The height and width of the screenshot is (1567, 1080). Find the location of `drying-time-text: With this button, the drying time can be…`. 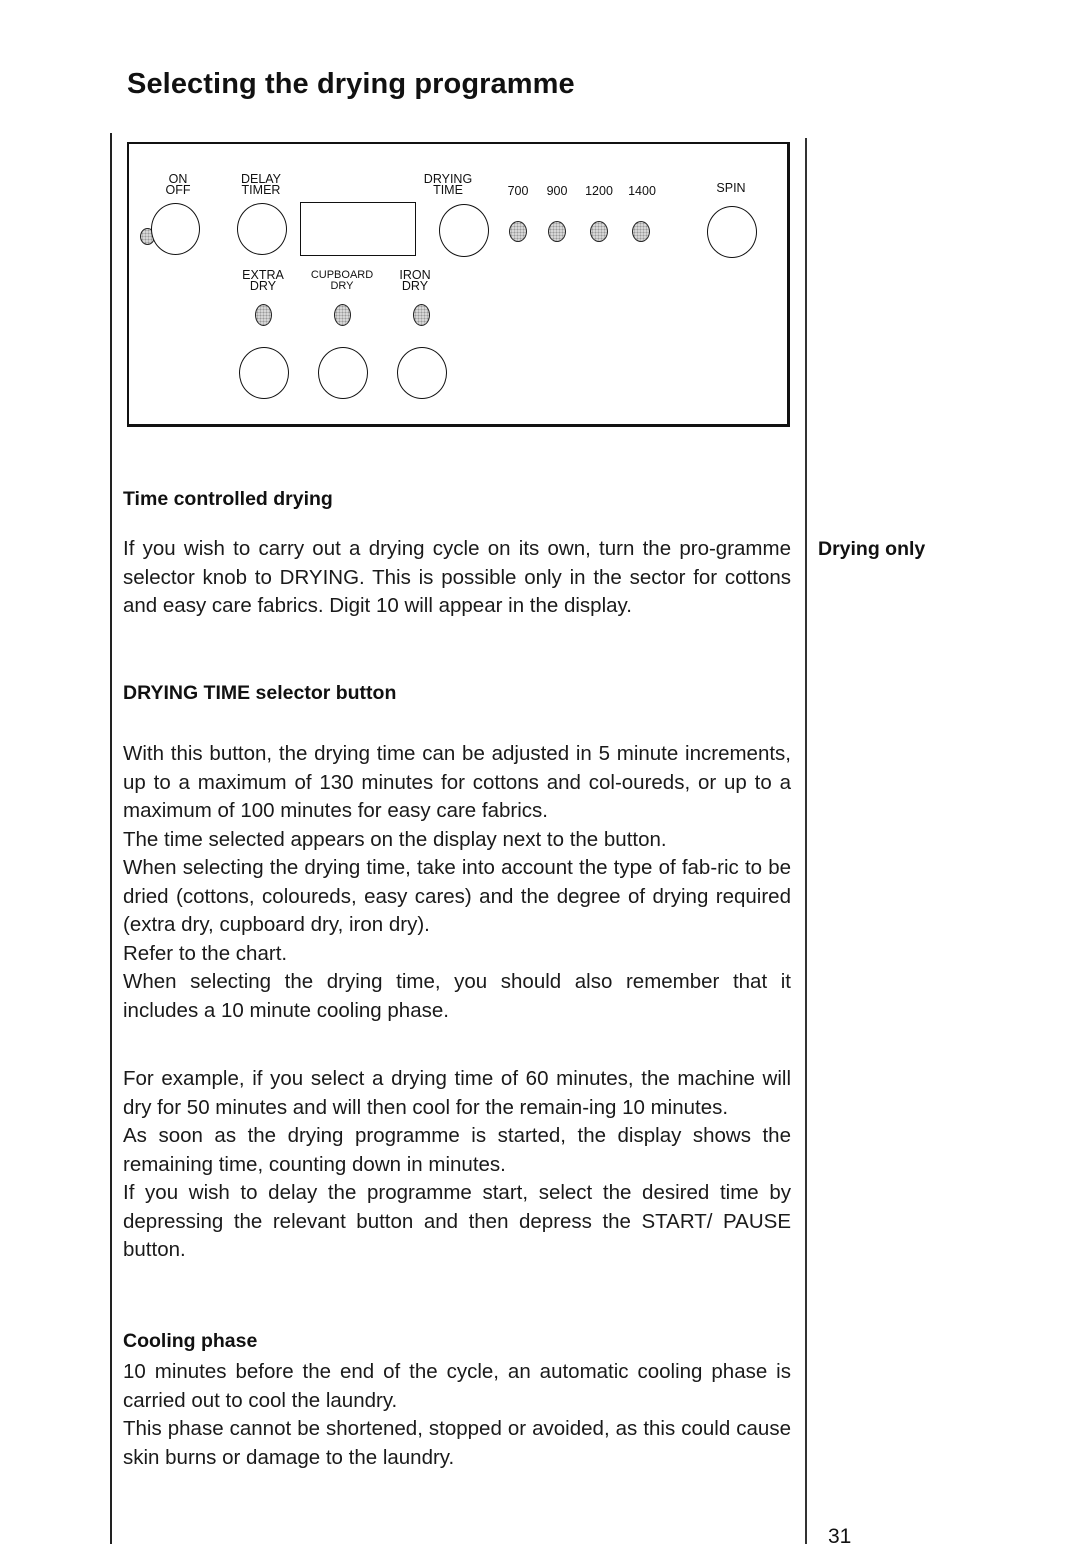

drying-time-text: With this button, the drying time can be… is located at coordinates (457, 882).